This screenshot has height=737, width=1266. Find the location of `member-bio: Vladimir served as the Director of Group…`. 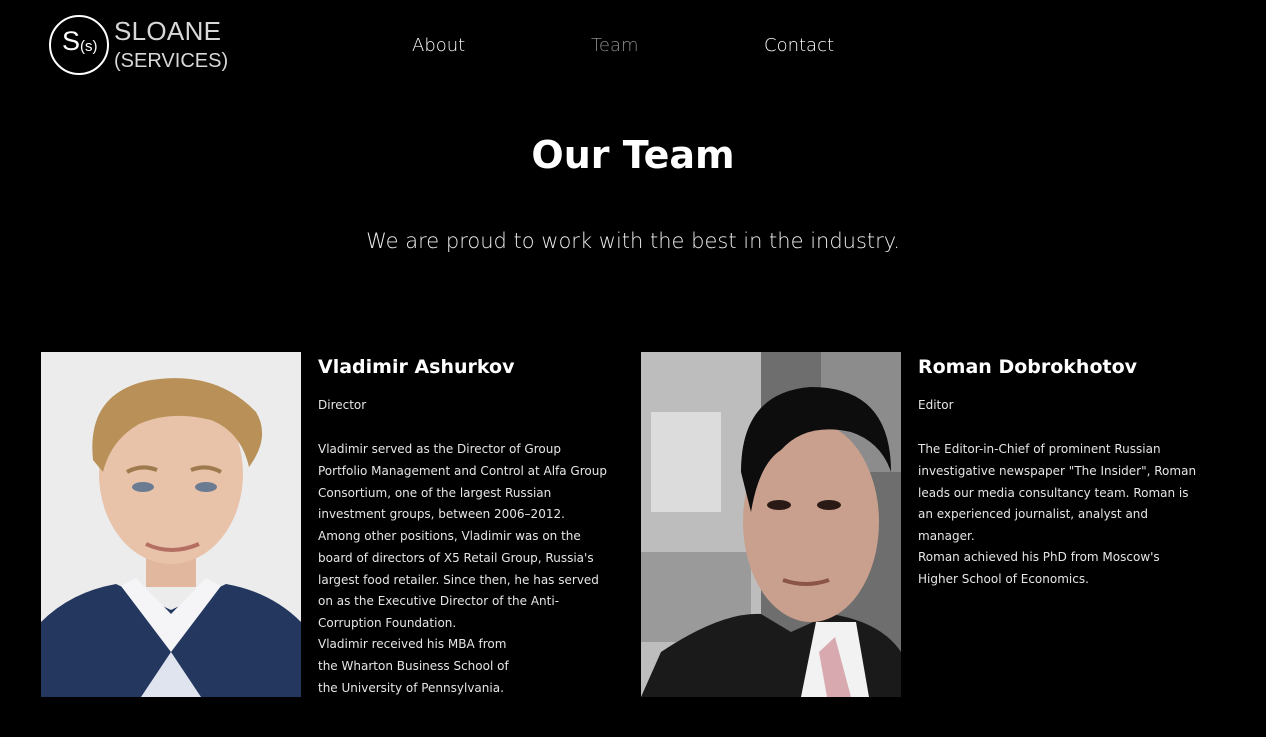

member-bio: Vladimir served as the Director of Group… is located at coordinates (462, 536).